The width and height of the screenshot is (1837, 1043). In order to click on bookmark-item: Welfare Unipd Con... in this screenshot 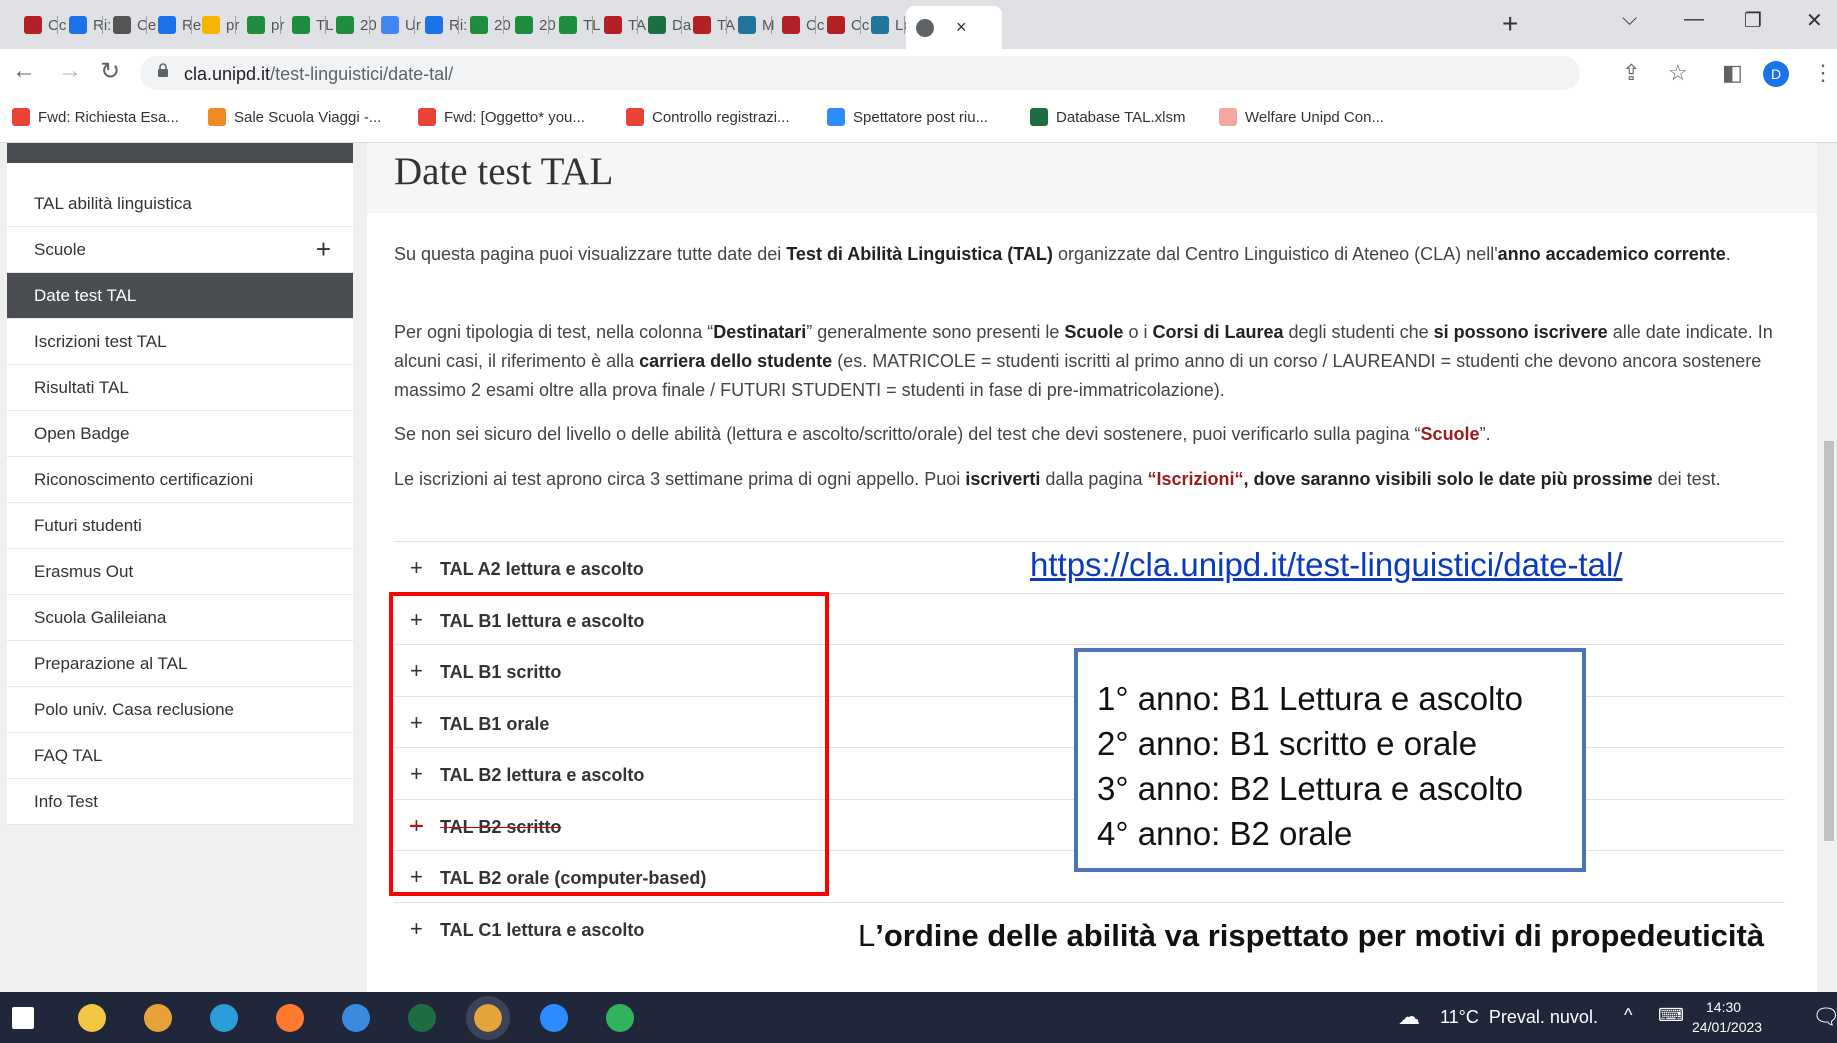, I will do `click(1301, 117)`.